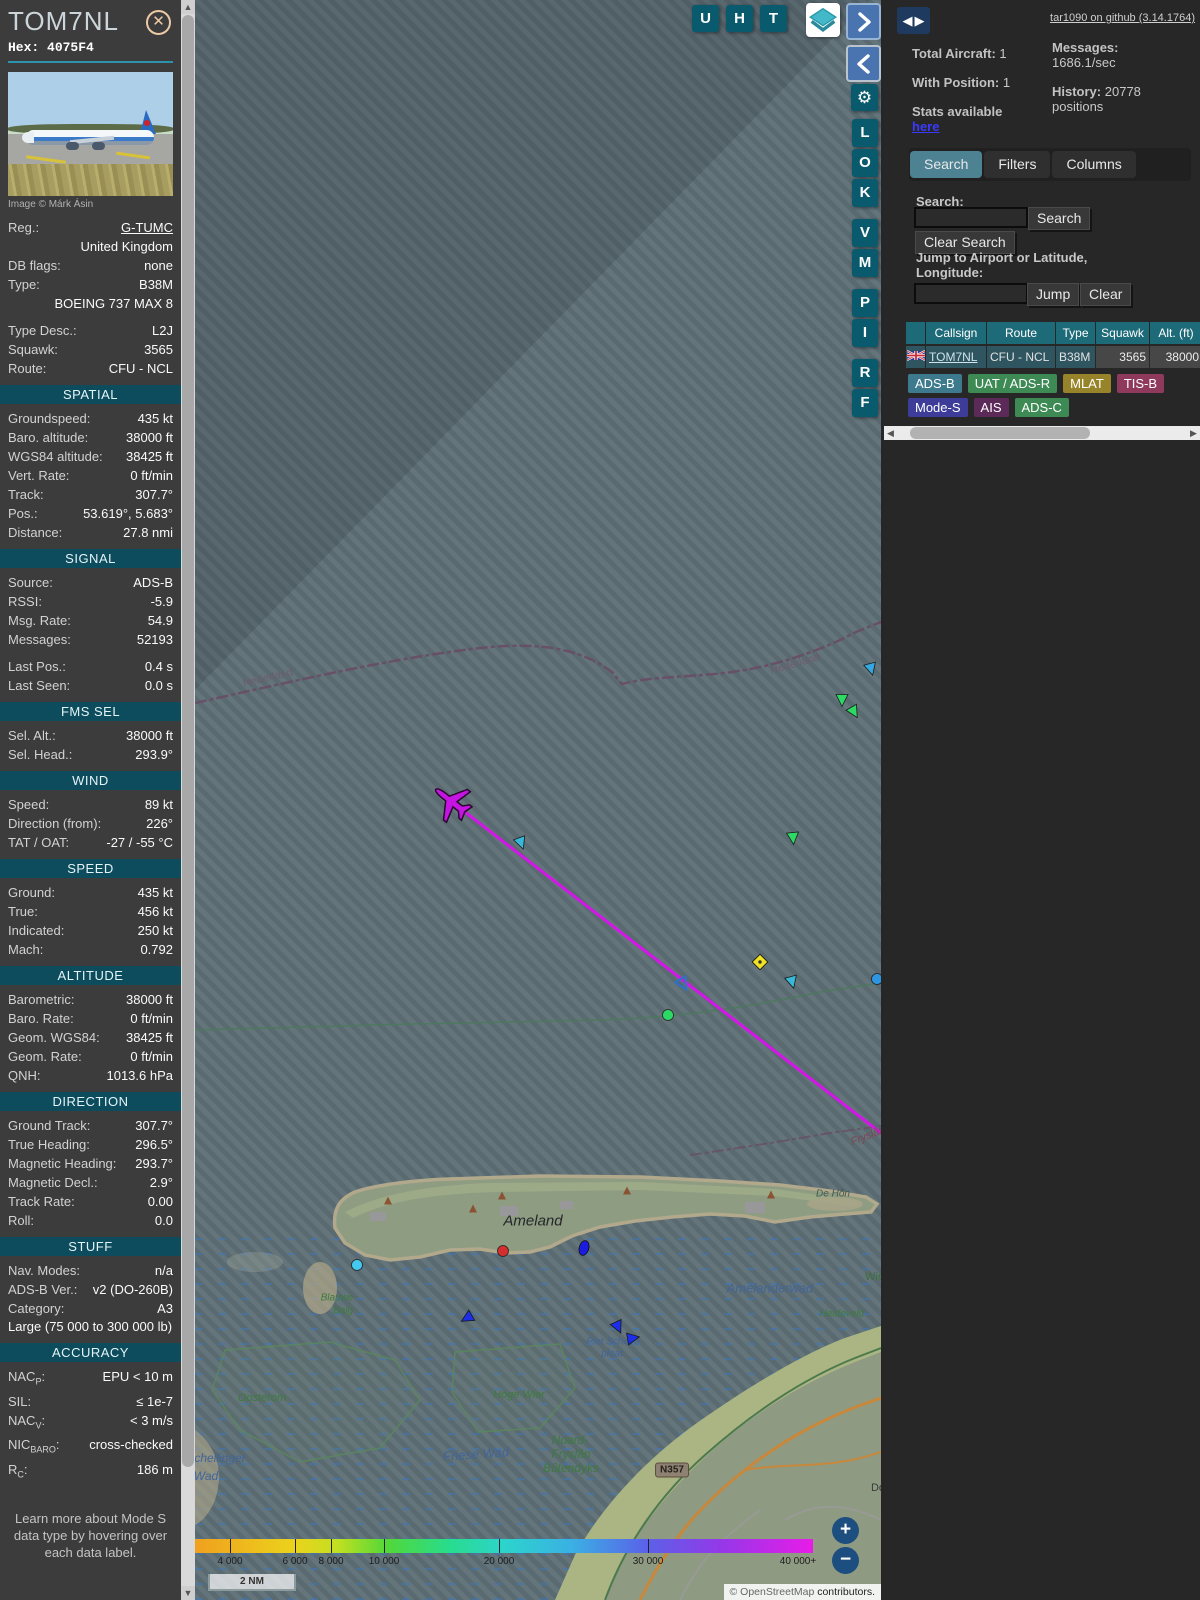 This screenshot has width=1200, height=1600. Describe the element at coordinates (956, 333) in the screenshot. I see `column-header: Callsign` at that location.